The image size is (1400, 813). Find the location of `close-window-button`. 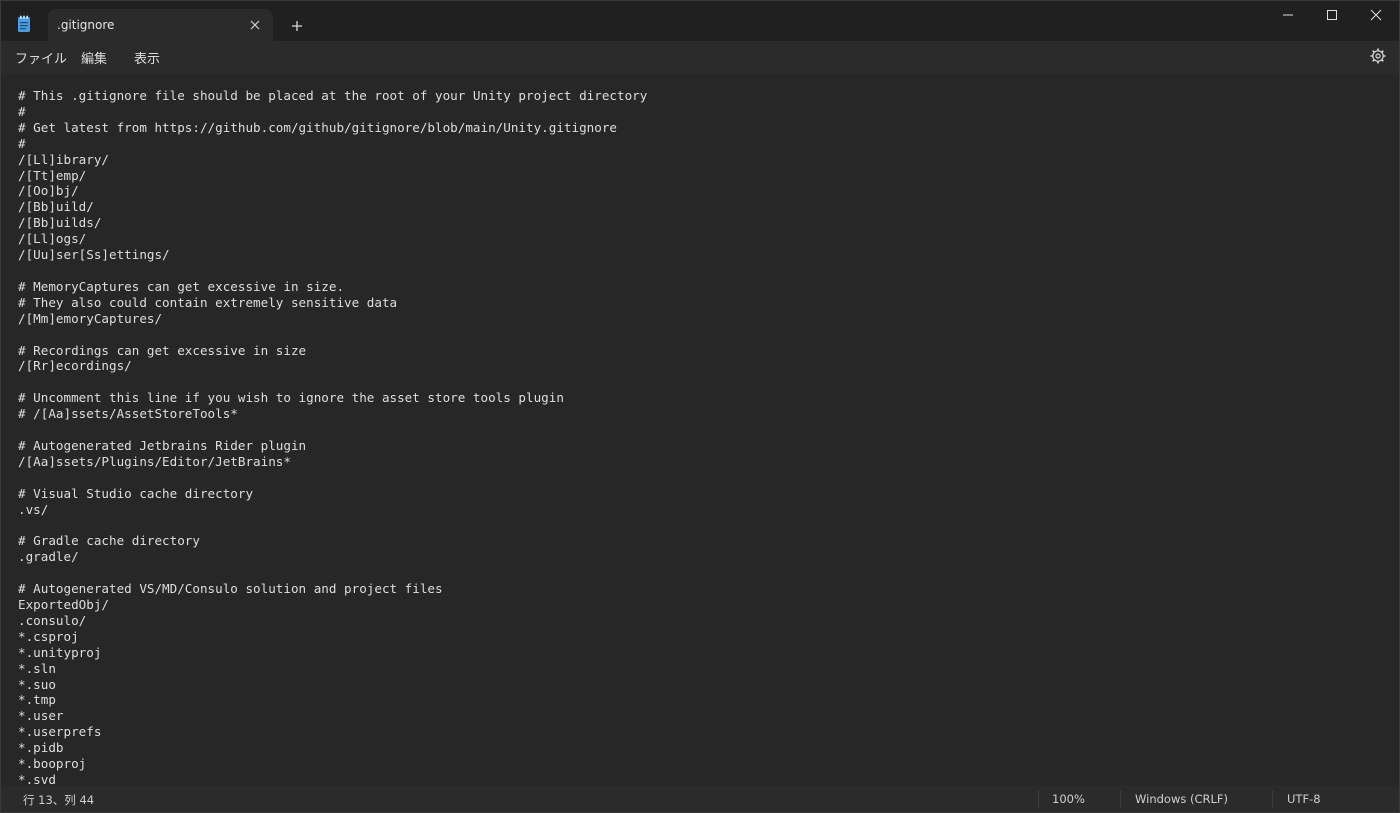

close-window-button is located at coordinates (1376, 16).